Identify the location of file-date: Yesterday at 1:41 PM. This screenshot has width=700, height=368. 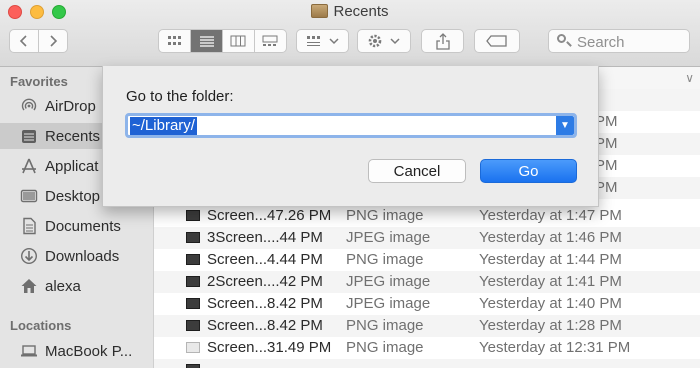
(550, 281).